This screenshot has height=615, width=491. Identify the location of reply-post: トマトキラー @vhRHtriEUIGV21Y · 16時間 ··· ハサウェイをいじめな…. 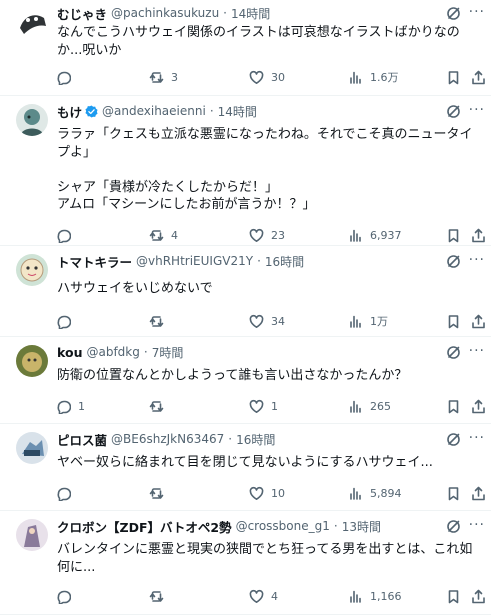
(245, 291).